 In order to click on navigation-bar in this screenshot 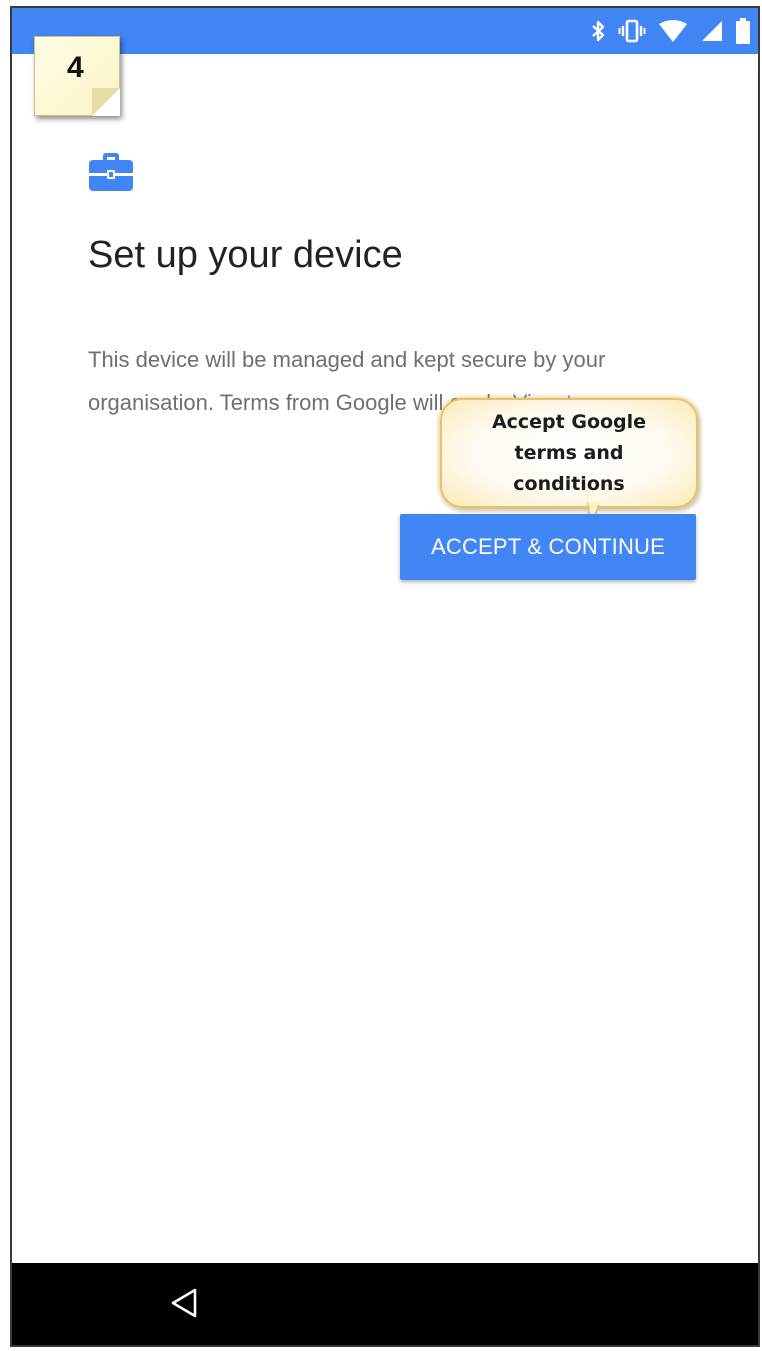, I will do `click(385, 1304)`.